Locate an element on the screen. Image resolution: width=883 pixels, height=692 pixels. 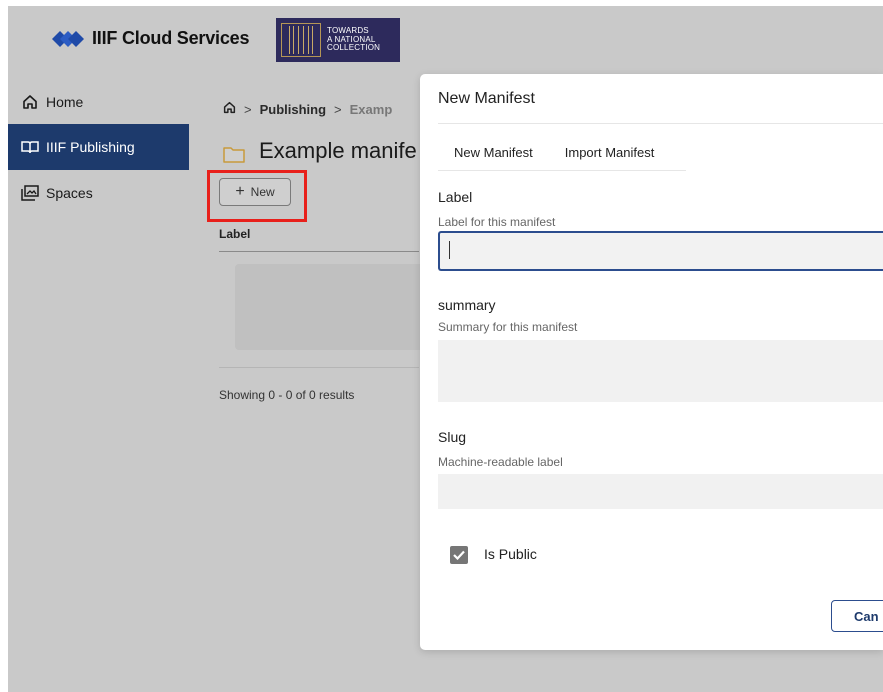
sidebar-item-spaces: Spaces is located at coordinates (98, 193).